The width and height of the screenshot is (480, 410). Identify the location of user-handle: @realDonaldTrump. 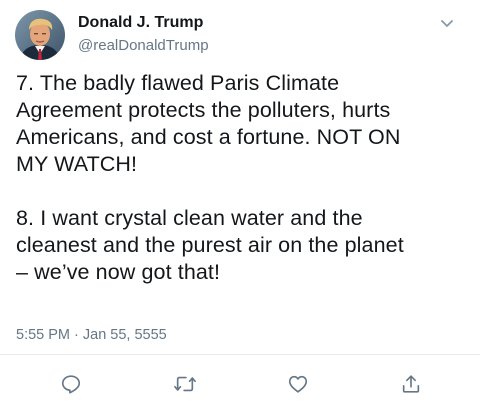
(143, 45).